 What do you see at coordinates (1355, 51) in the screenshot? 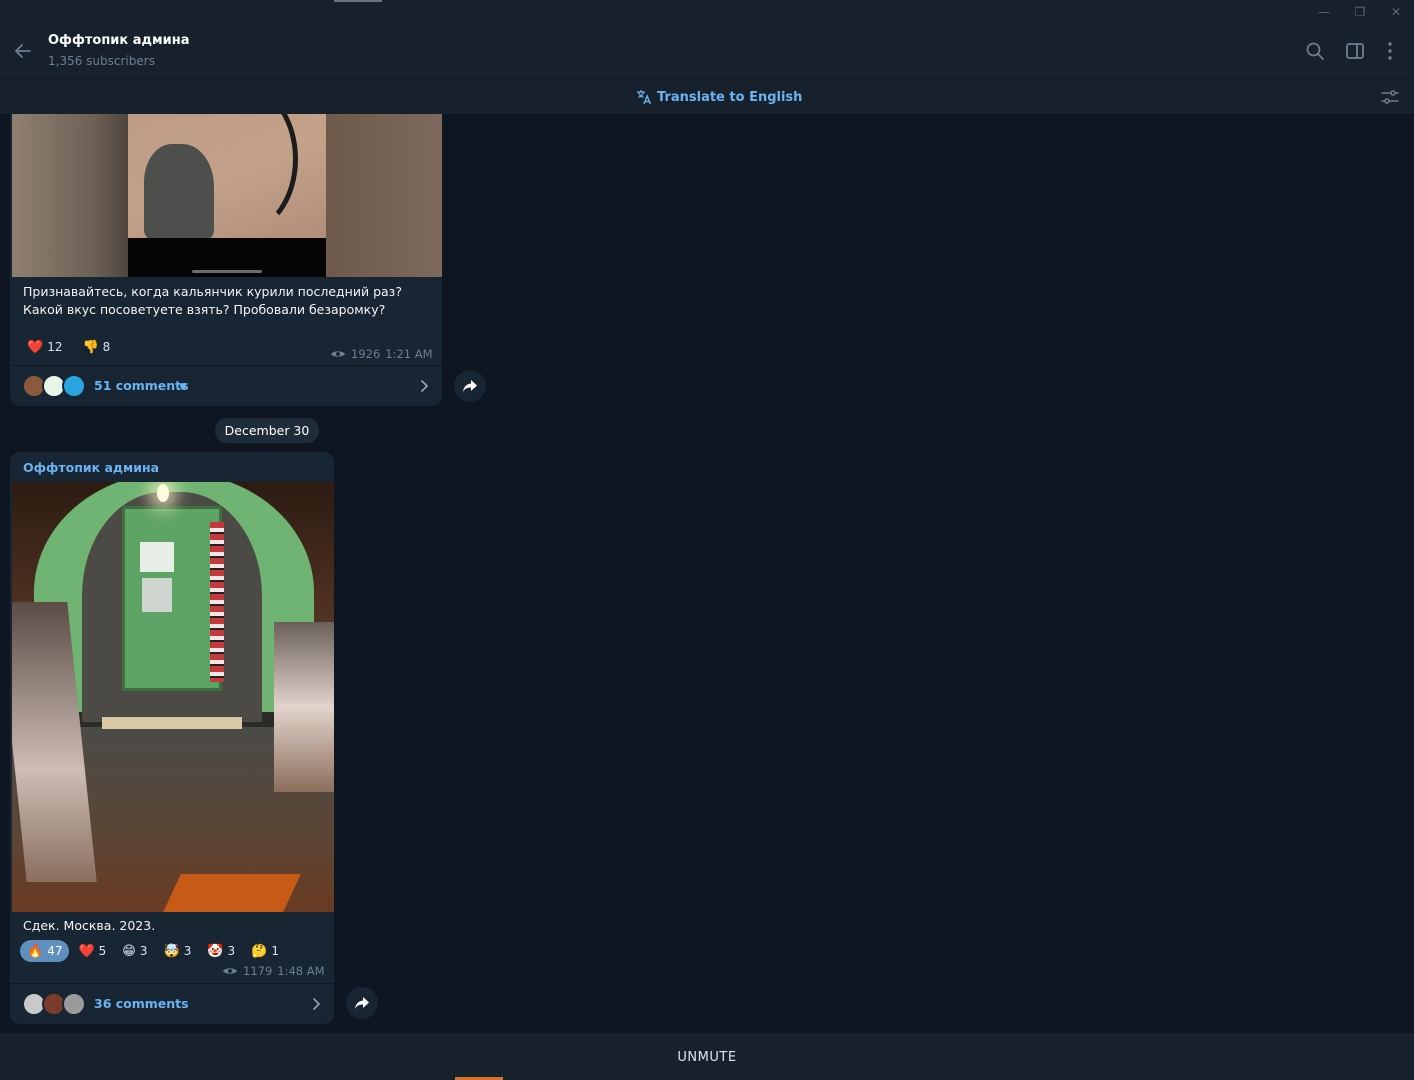
I see `sidebar-toggle-icon` at bounding box center [1355, 51].